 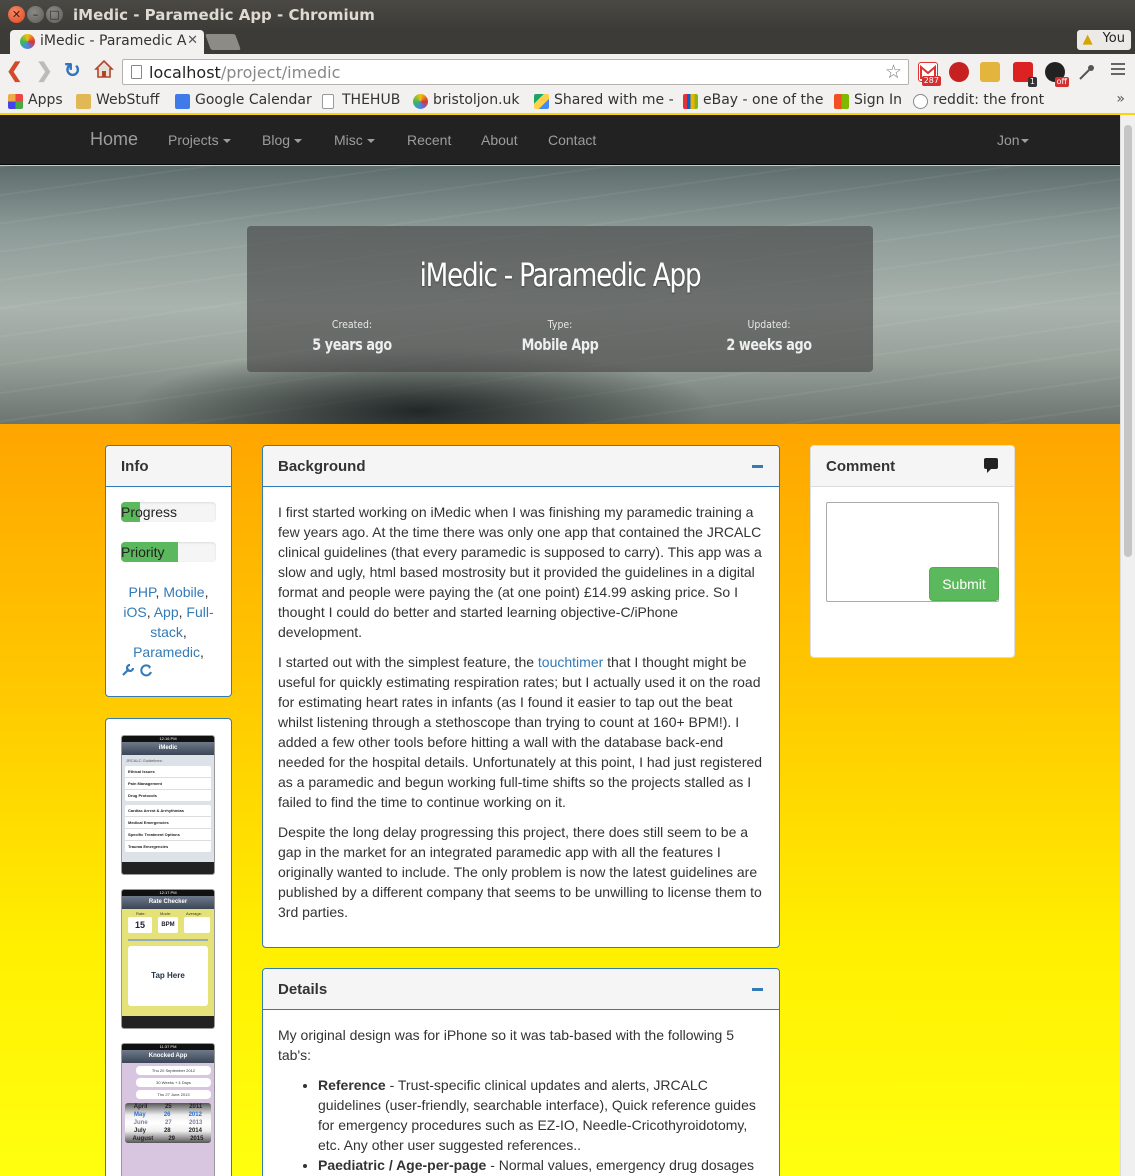 I want to click on tag-mobile: Mobile, so click(x=183, y=592).